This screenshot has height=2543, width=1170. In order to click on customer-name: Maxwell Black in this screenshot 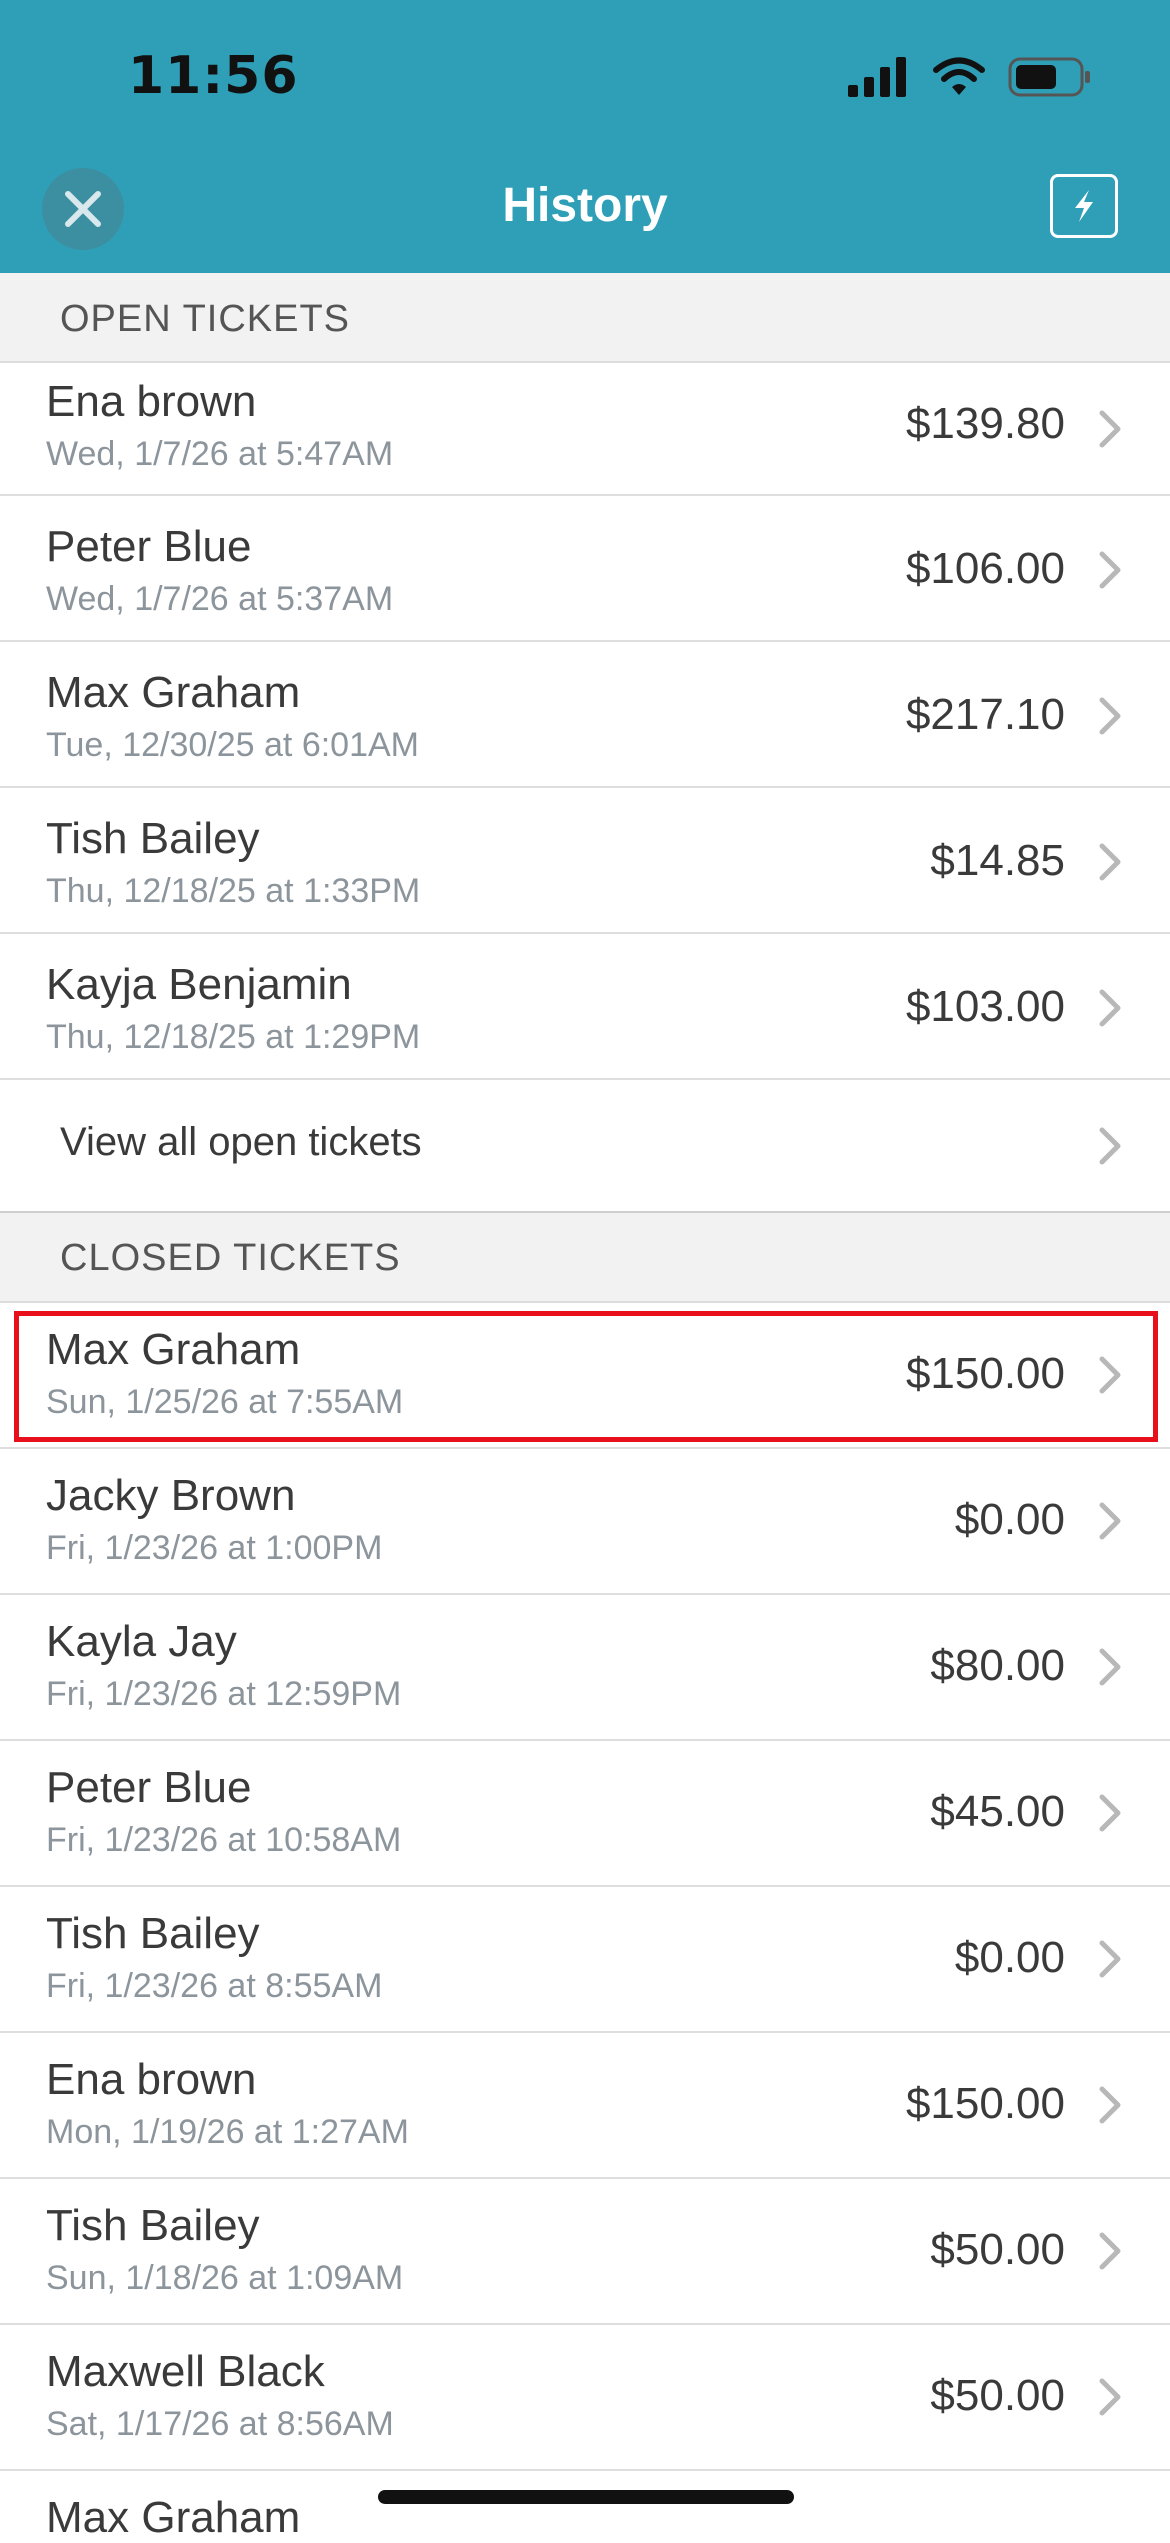, I will do `click(185, 2371)`.